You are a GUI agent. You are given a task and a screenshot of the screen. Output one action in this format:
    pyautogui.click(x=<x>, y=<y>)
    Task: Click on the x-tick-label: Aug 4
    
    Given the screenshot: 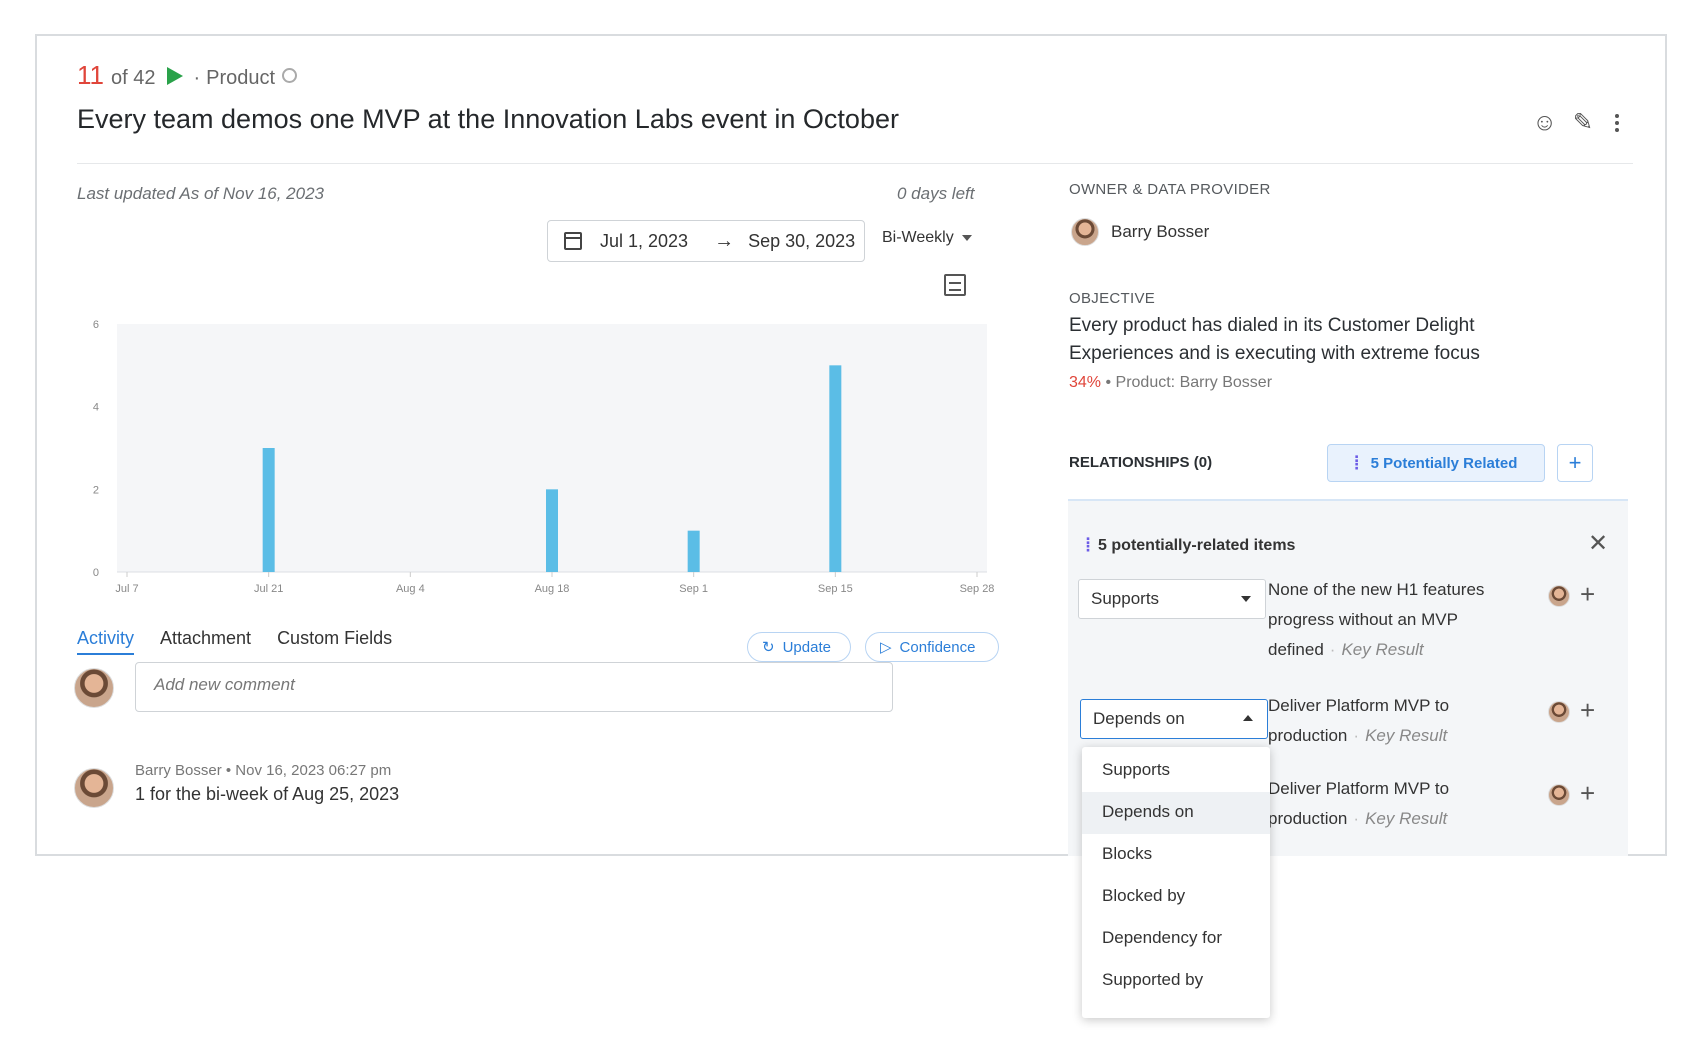 What is the action you would take?
    pyautogui.click(x=410, y=589)
    